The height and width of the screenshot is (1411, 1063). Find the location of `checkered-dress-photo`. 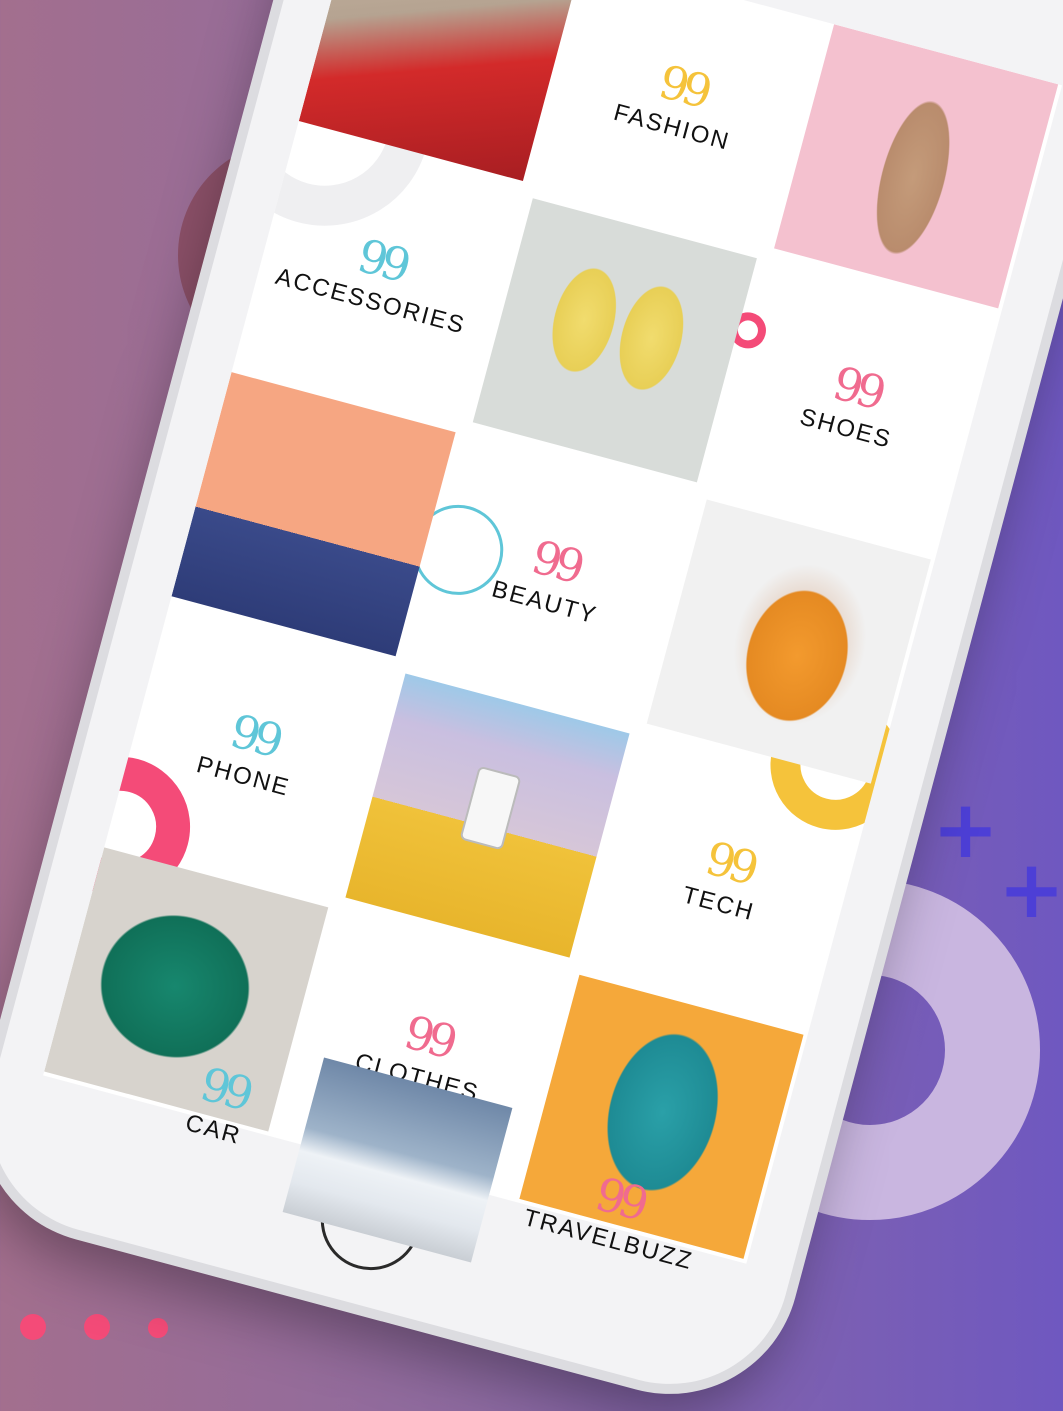

checkered-dress-photo is located at coordinates (661, 1116).